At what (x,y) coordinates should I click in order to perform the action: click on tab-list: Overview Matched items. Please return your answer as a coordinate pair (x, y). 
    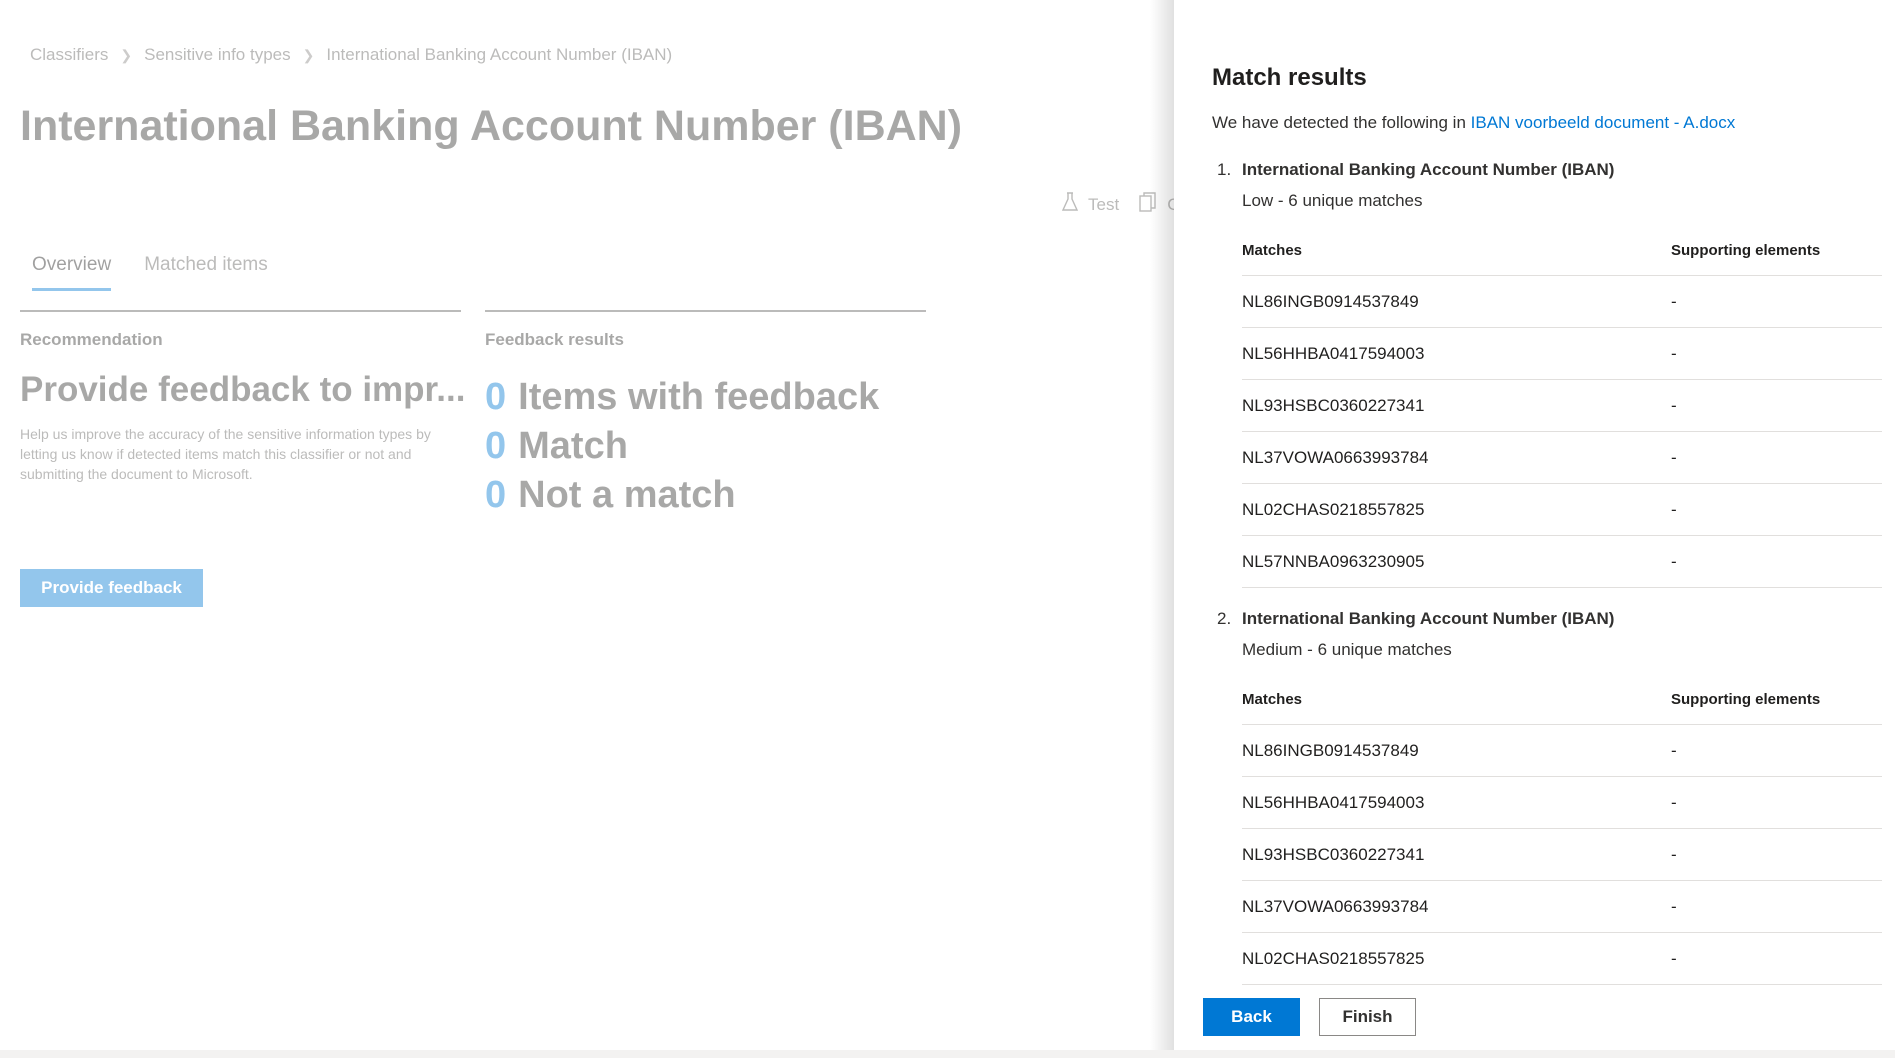
    Looking at the image, I should click on (166, 272).